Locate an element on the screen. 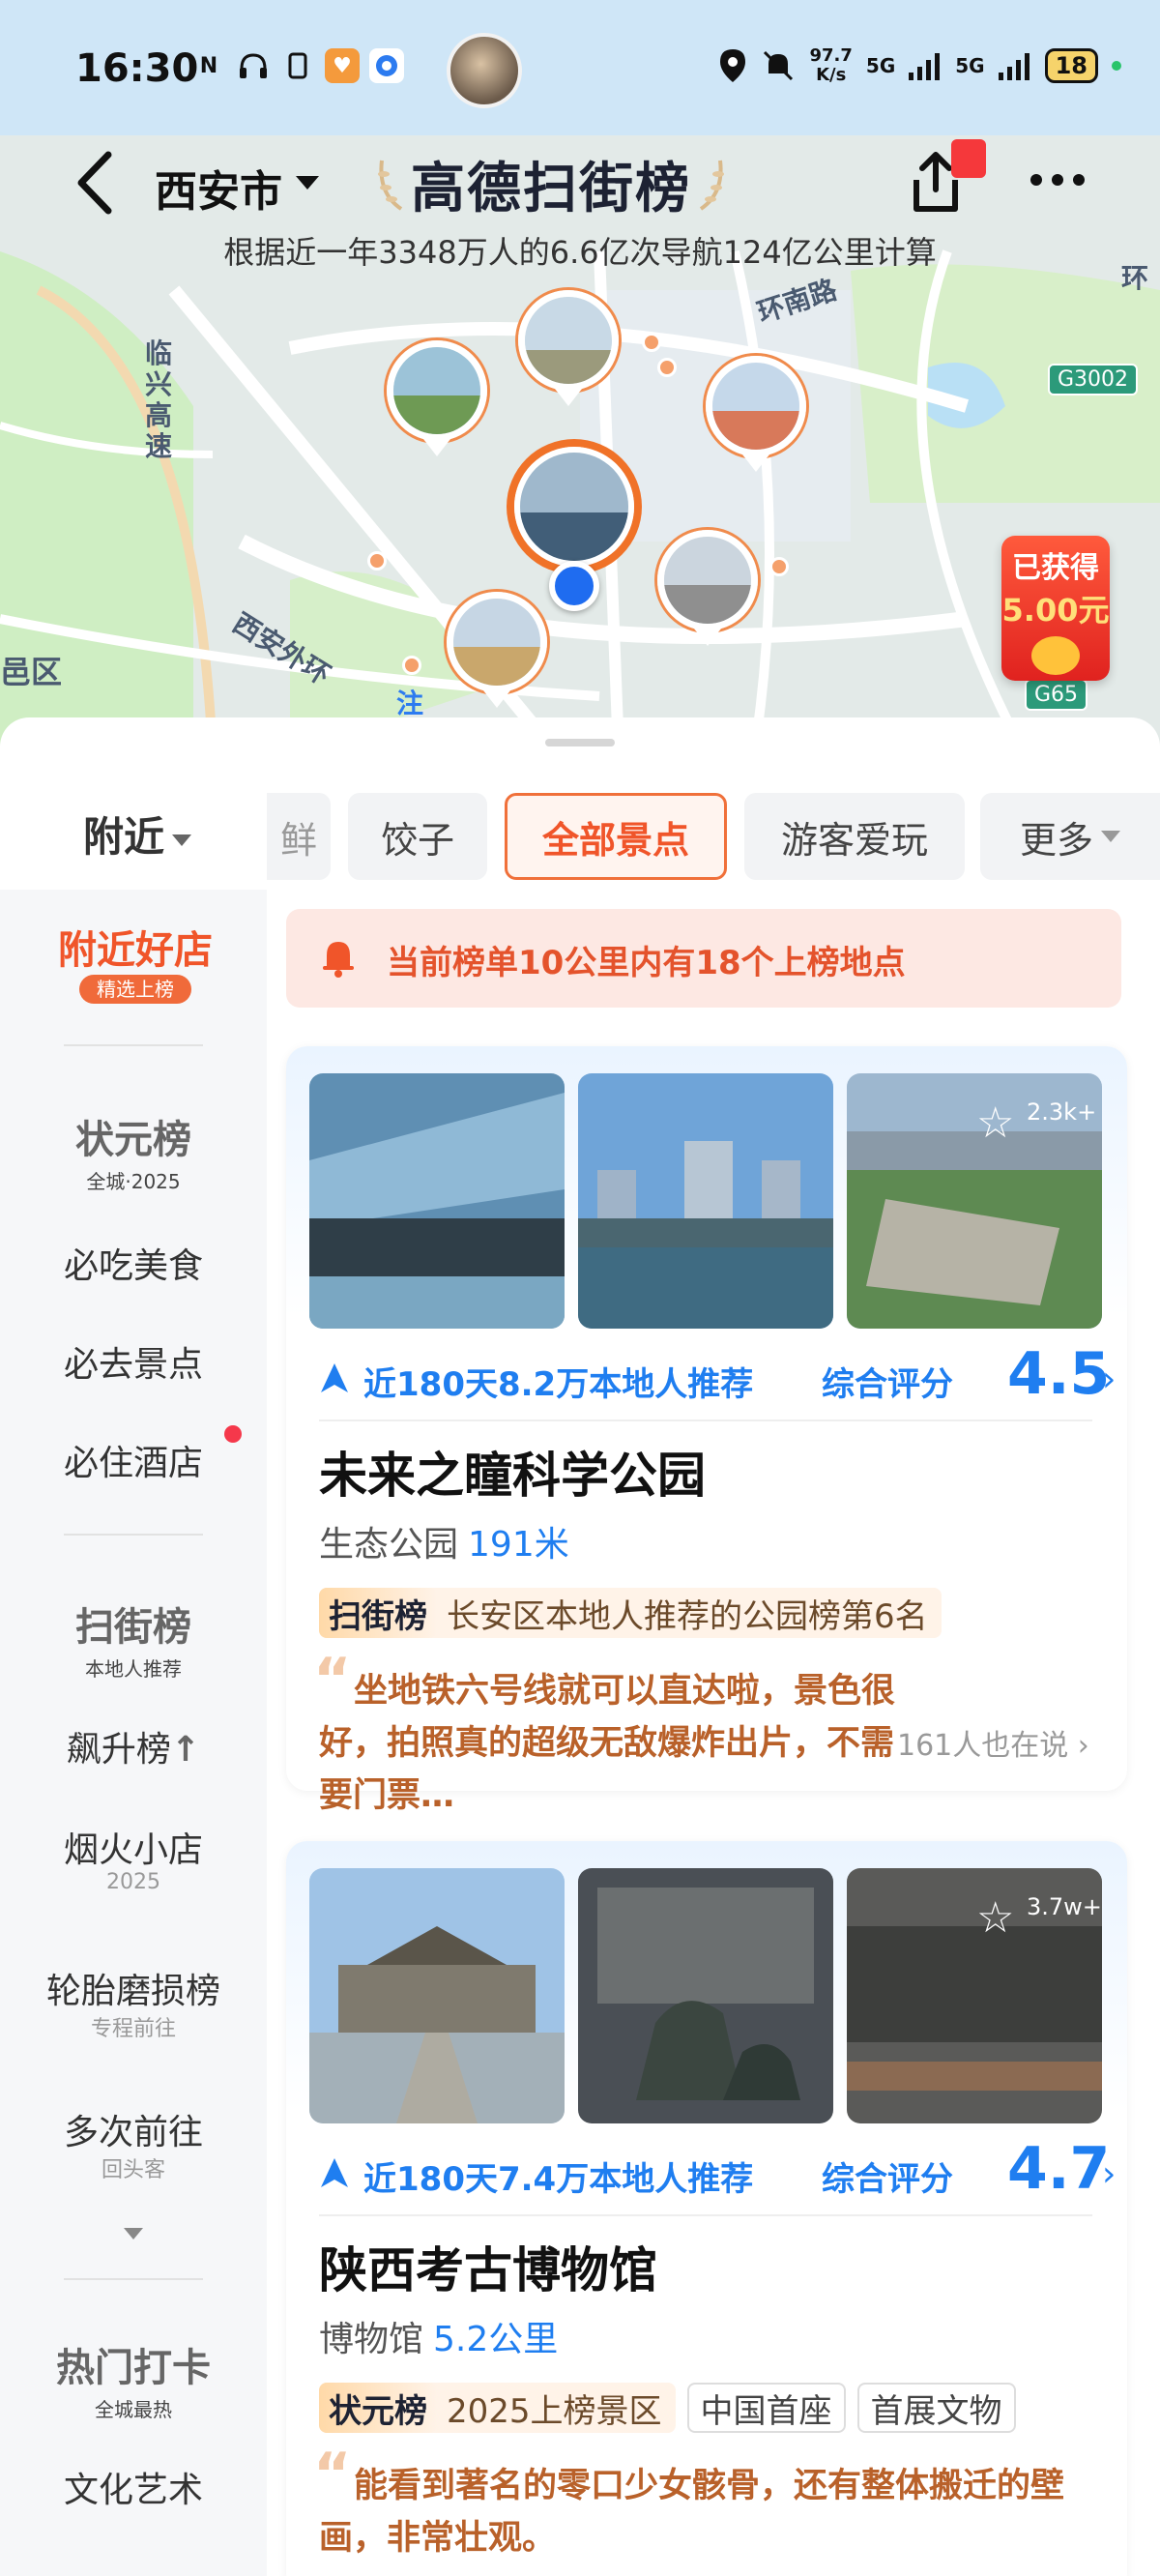  sidebar-item: 必住酒店 is located at coordinates (133, 1460).